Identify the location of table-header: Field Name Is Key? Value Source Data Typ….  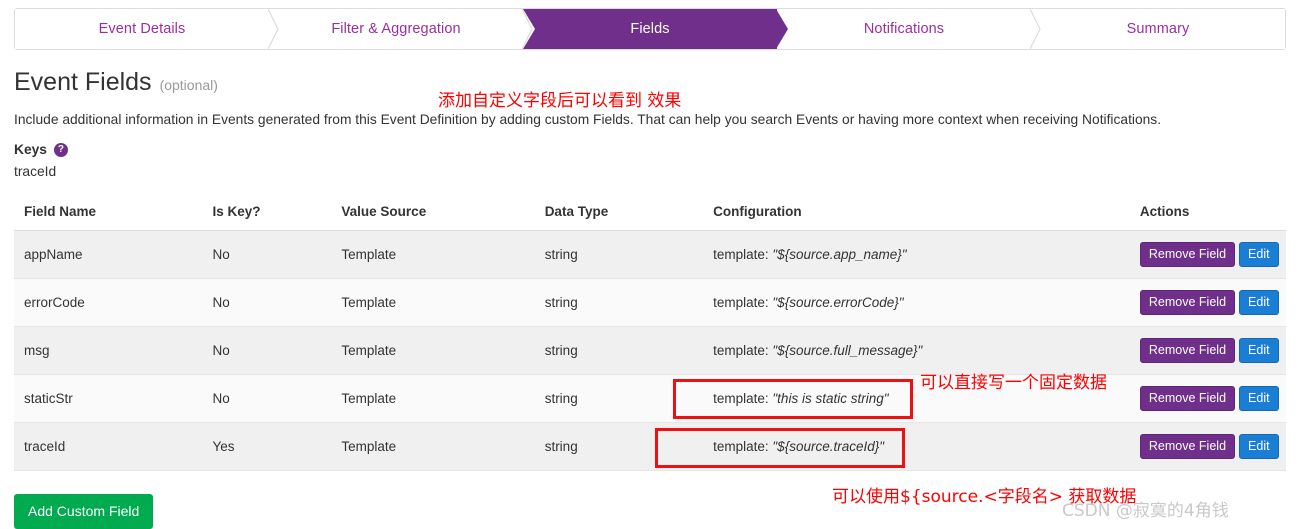
(650, 217).